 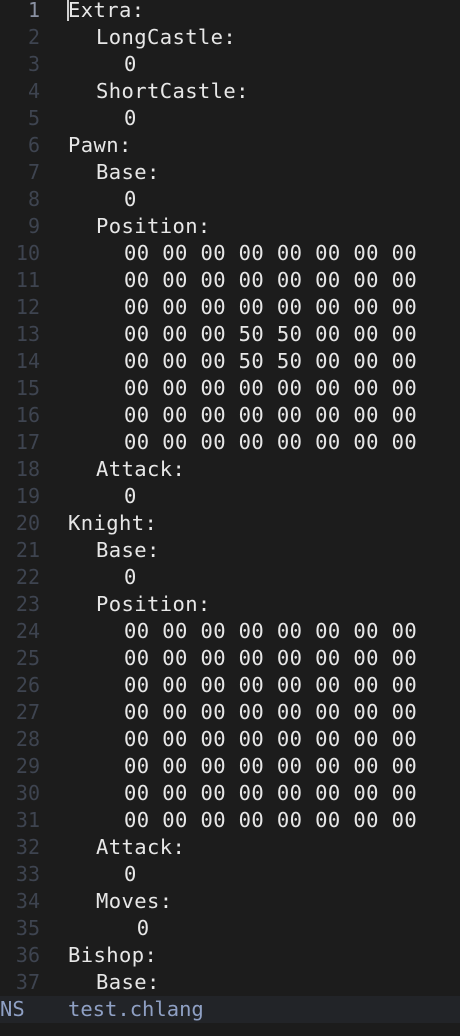 What do you see at coordinates (106, 11) in the screenshot?
I see `line-text: Extra:` at bounding box center [106, 11].